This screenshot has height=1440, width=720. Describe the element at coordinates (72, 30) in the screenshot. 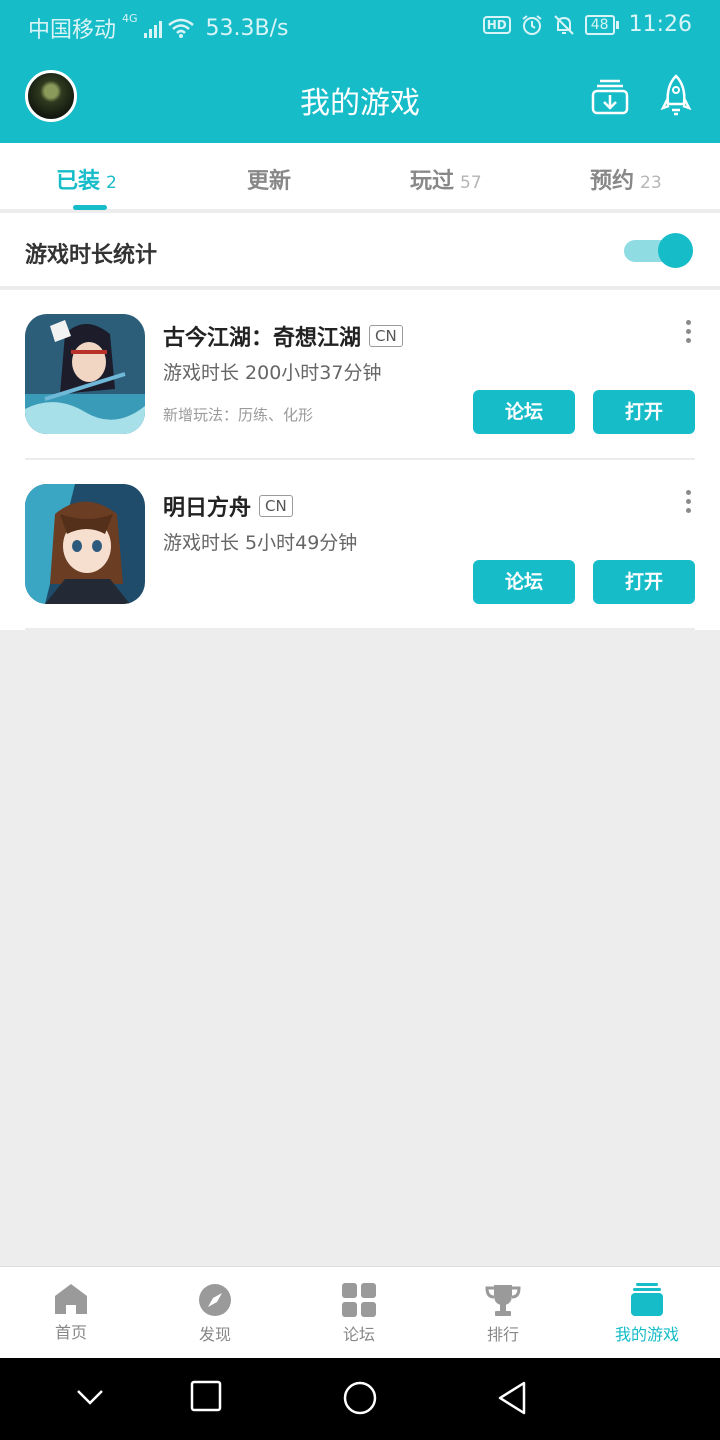

I see `carrier-name: 中国移动` at that location.